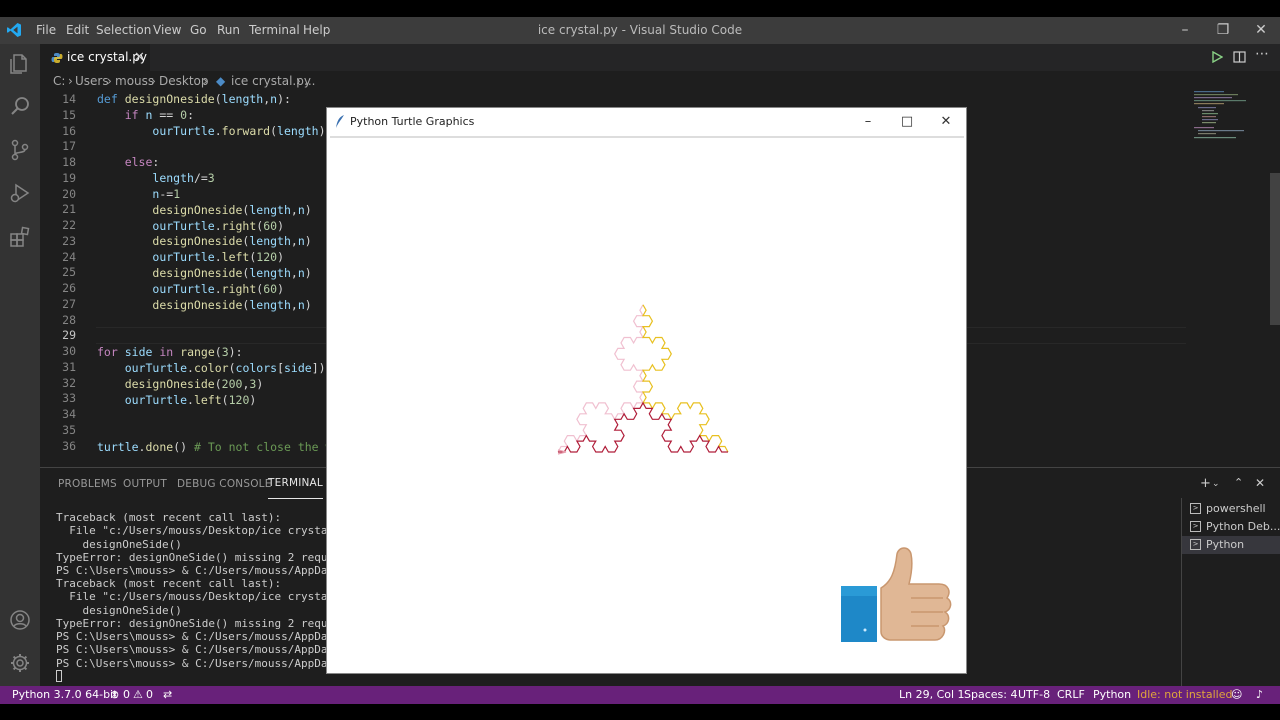 Image resolution: width=1280 pixels, height=720 pixels. What do you see at coordinates (20, 193) in the screenshot?
I see `run-debug-icon` at bounding box center [20, 193].